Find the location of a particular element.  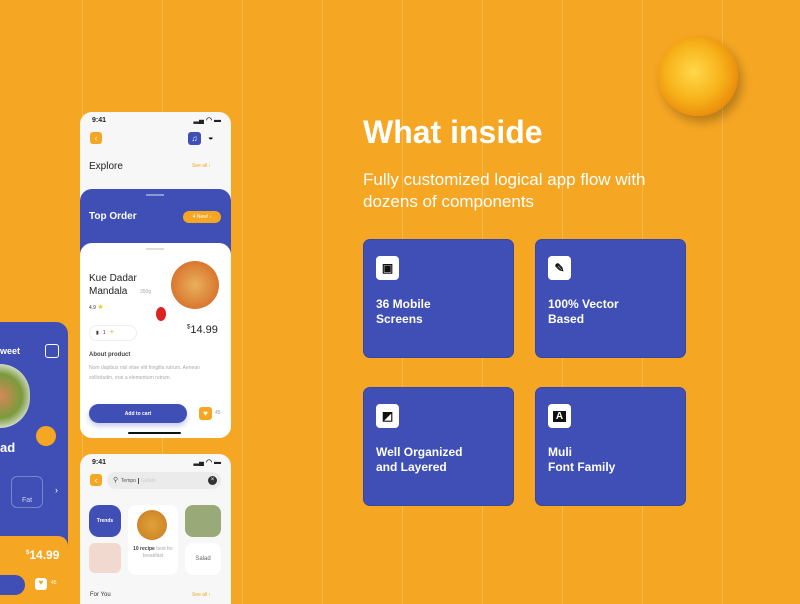

rice-image is located at coordinates (152, 525).